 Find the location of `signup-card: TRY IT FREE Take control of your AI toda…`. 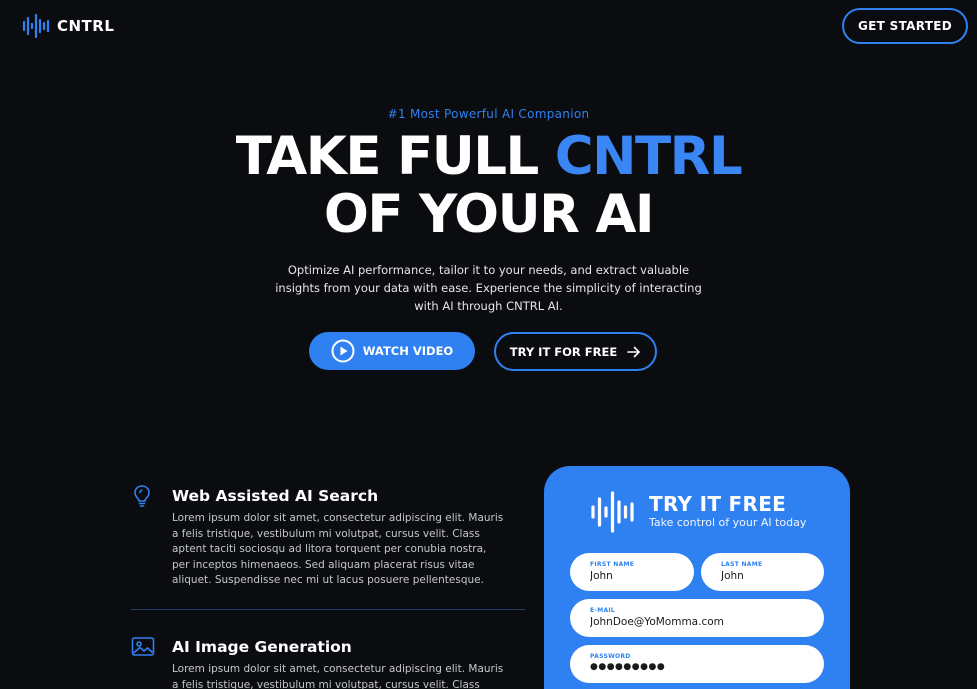

signup-card: TRY IT FREE Take control of your AI toda… is located at coordinates (697, 577).